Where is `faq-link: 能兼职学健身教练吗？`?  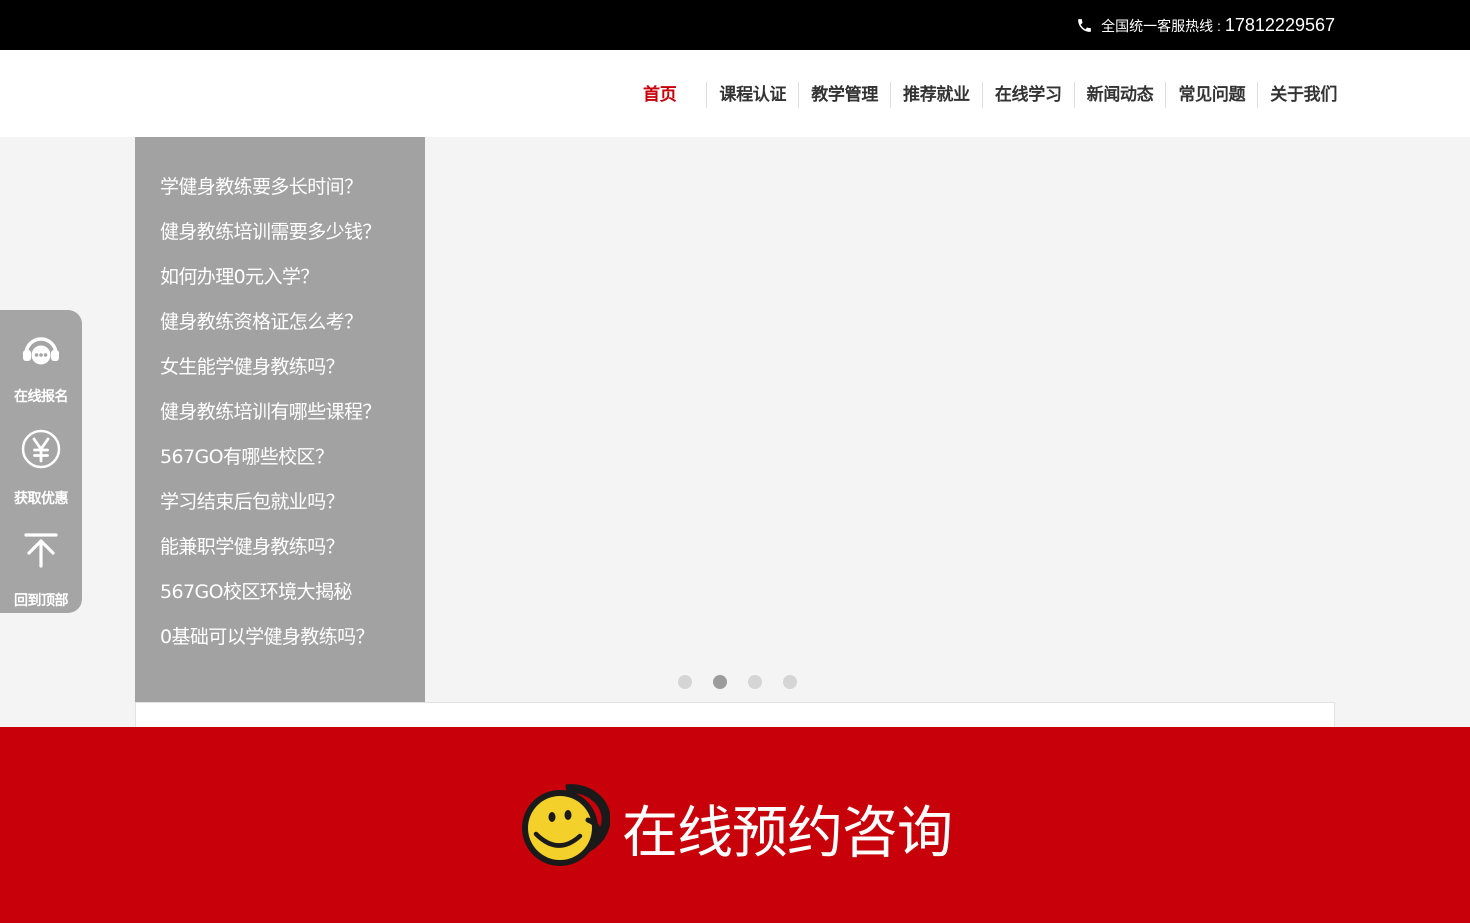
faq-link: 能兼职学健身教练吗？ is located at coordinates (280, 547).